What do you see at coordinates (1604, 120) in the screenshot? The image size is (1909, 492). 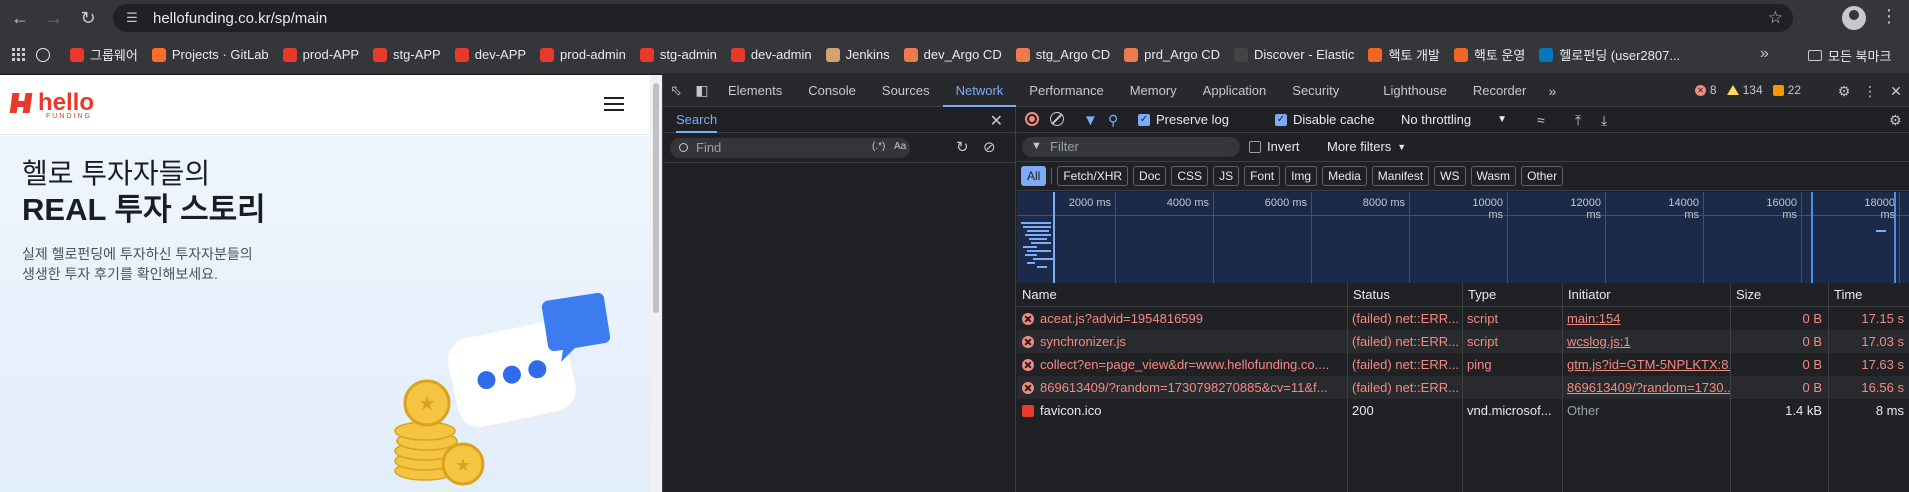 I see `export-har-icon: ⤓` at bounding box center [1604, 120].